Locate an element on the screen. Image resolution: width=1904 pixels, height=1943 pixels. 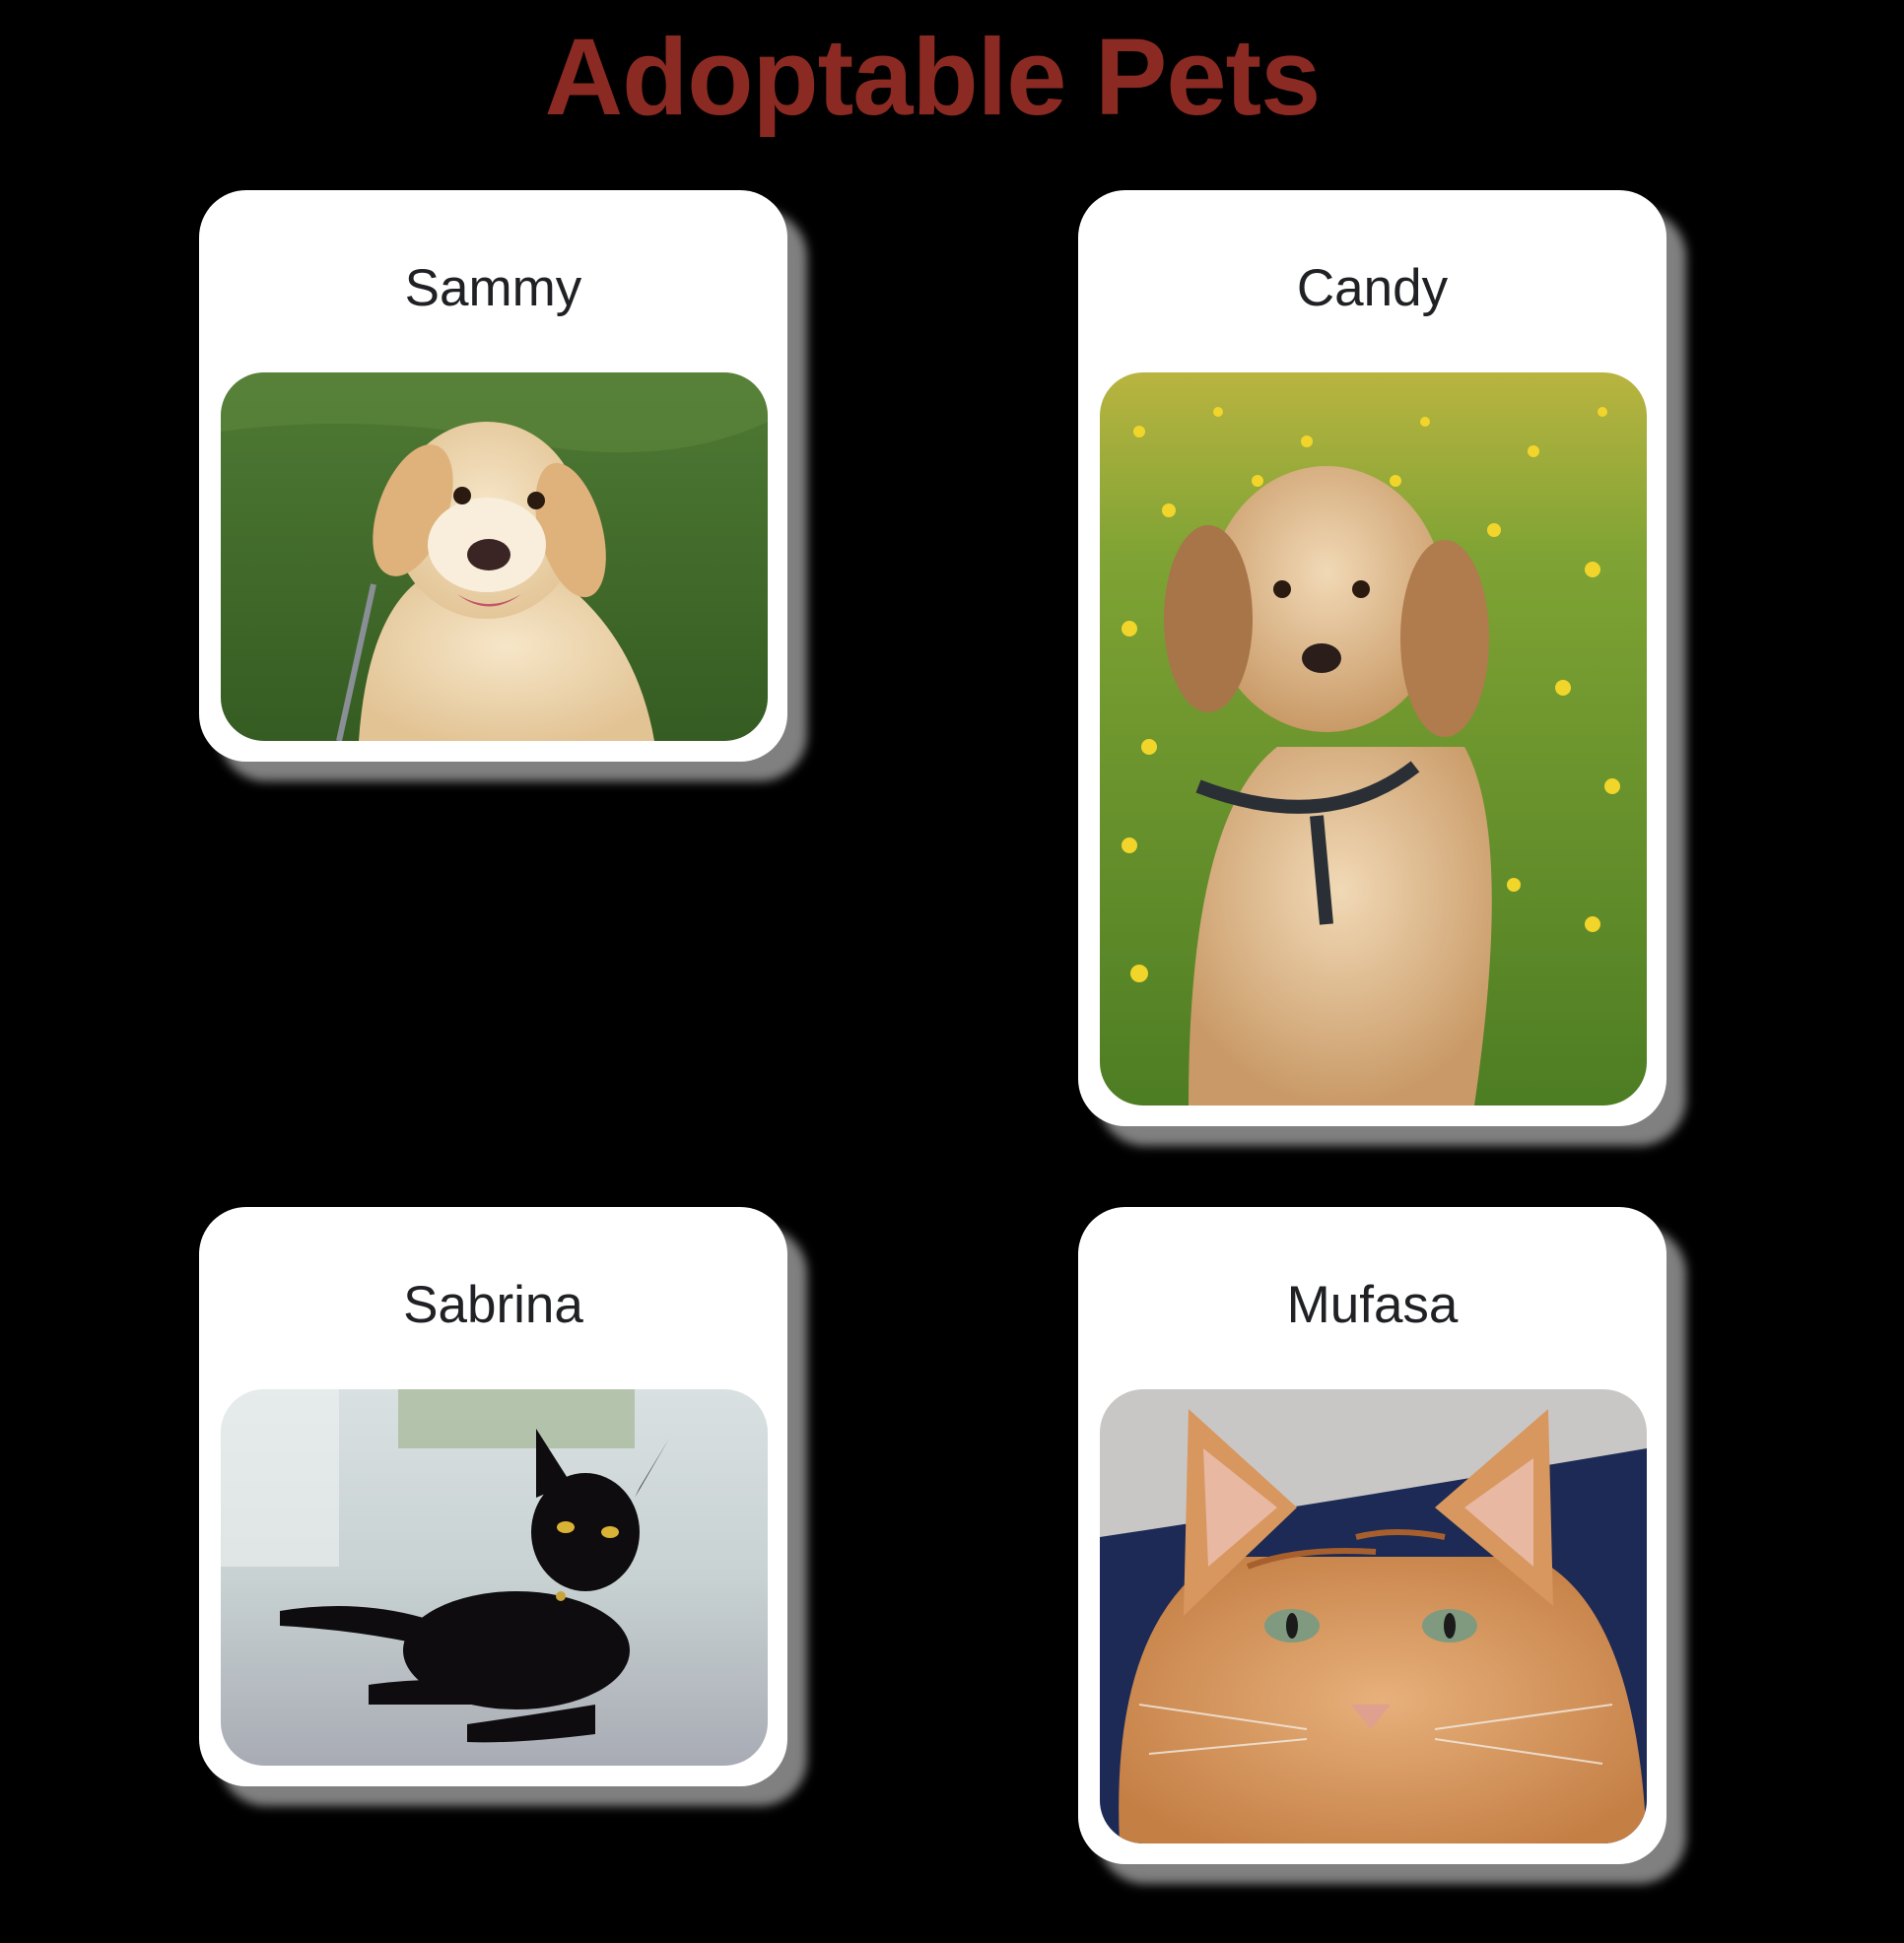
orange-tabby-cat-photo is located at coordinates (1373, 1616).